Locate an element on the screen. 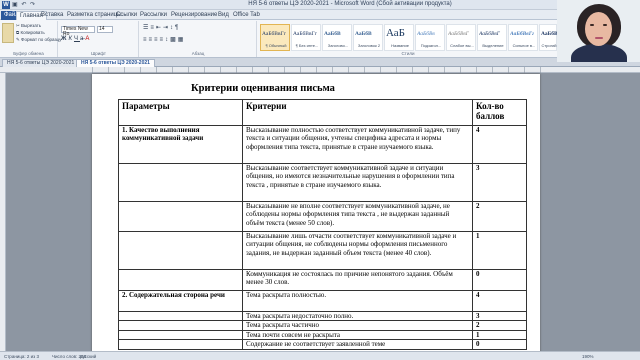  ruler-ticks is located at coordinates (317, 70).